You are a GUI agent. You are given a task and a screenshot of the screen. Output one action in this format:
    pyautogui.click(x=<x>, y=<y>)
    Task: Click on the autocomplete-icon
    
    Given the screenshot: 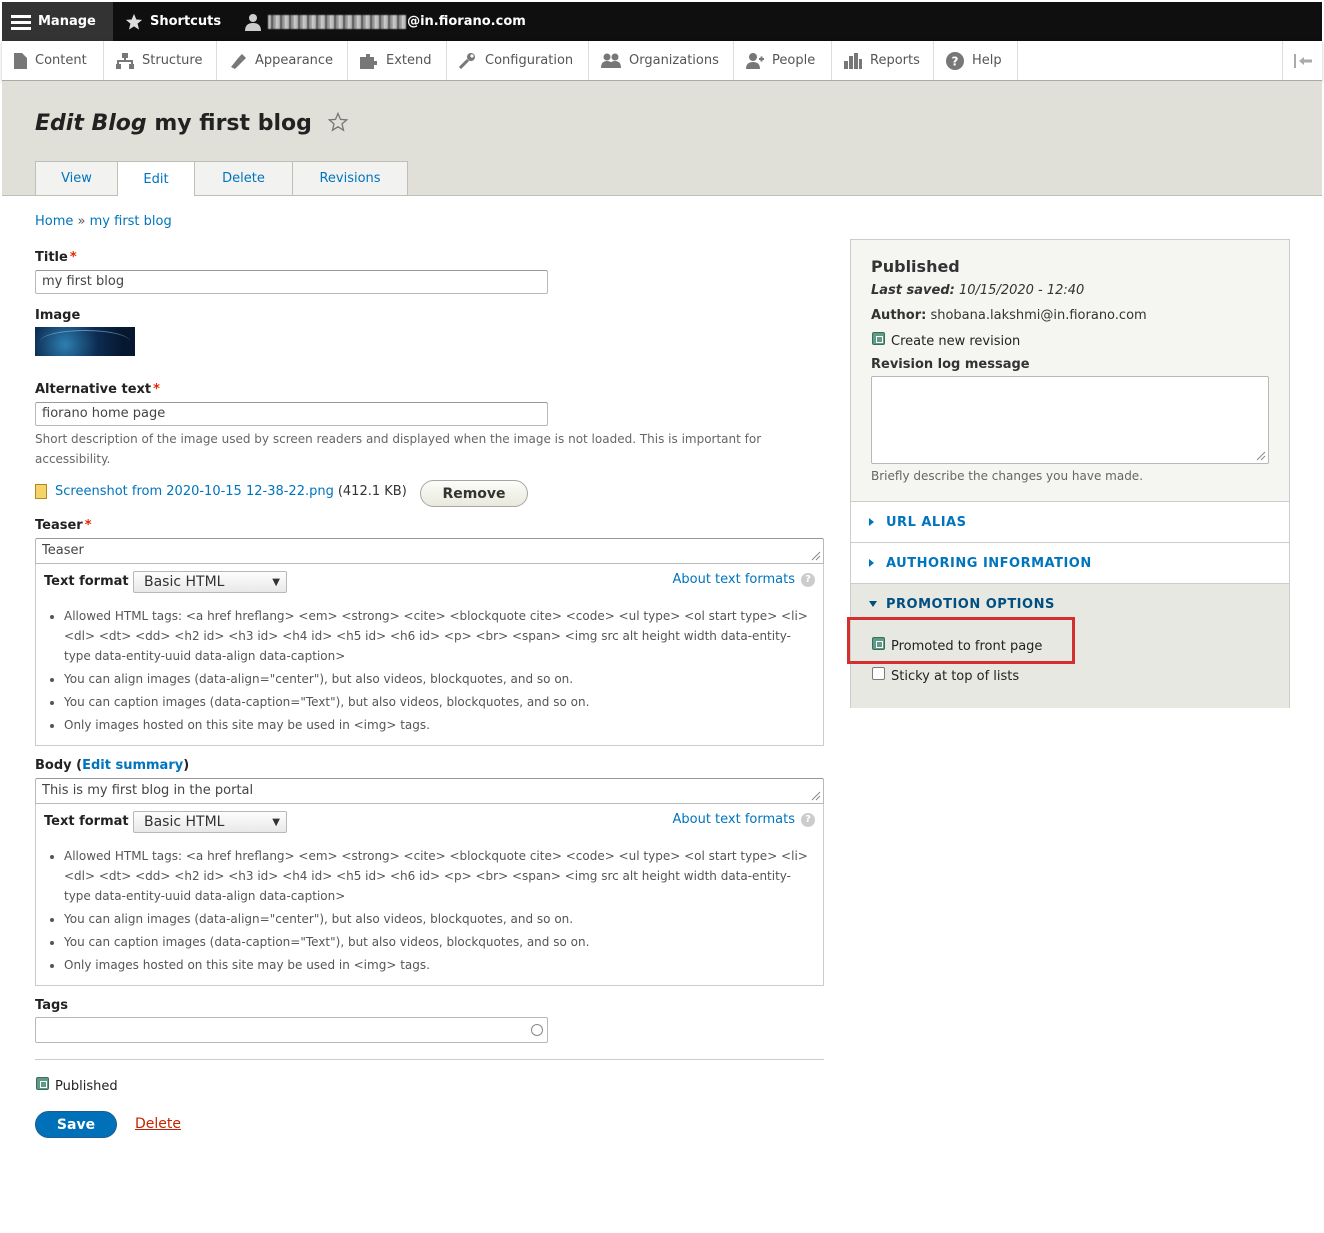 What is the action you would take?
    pyautogui.click(x=537, y=1030)
    